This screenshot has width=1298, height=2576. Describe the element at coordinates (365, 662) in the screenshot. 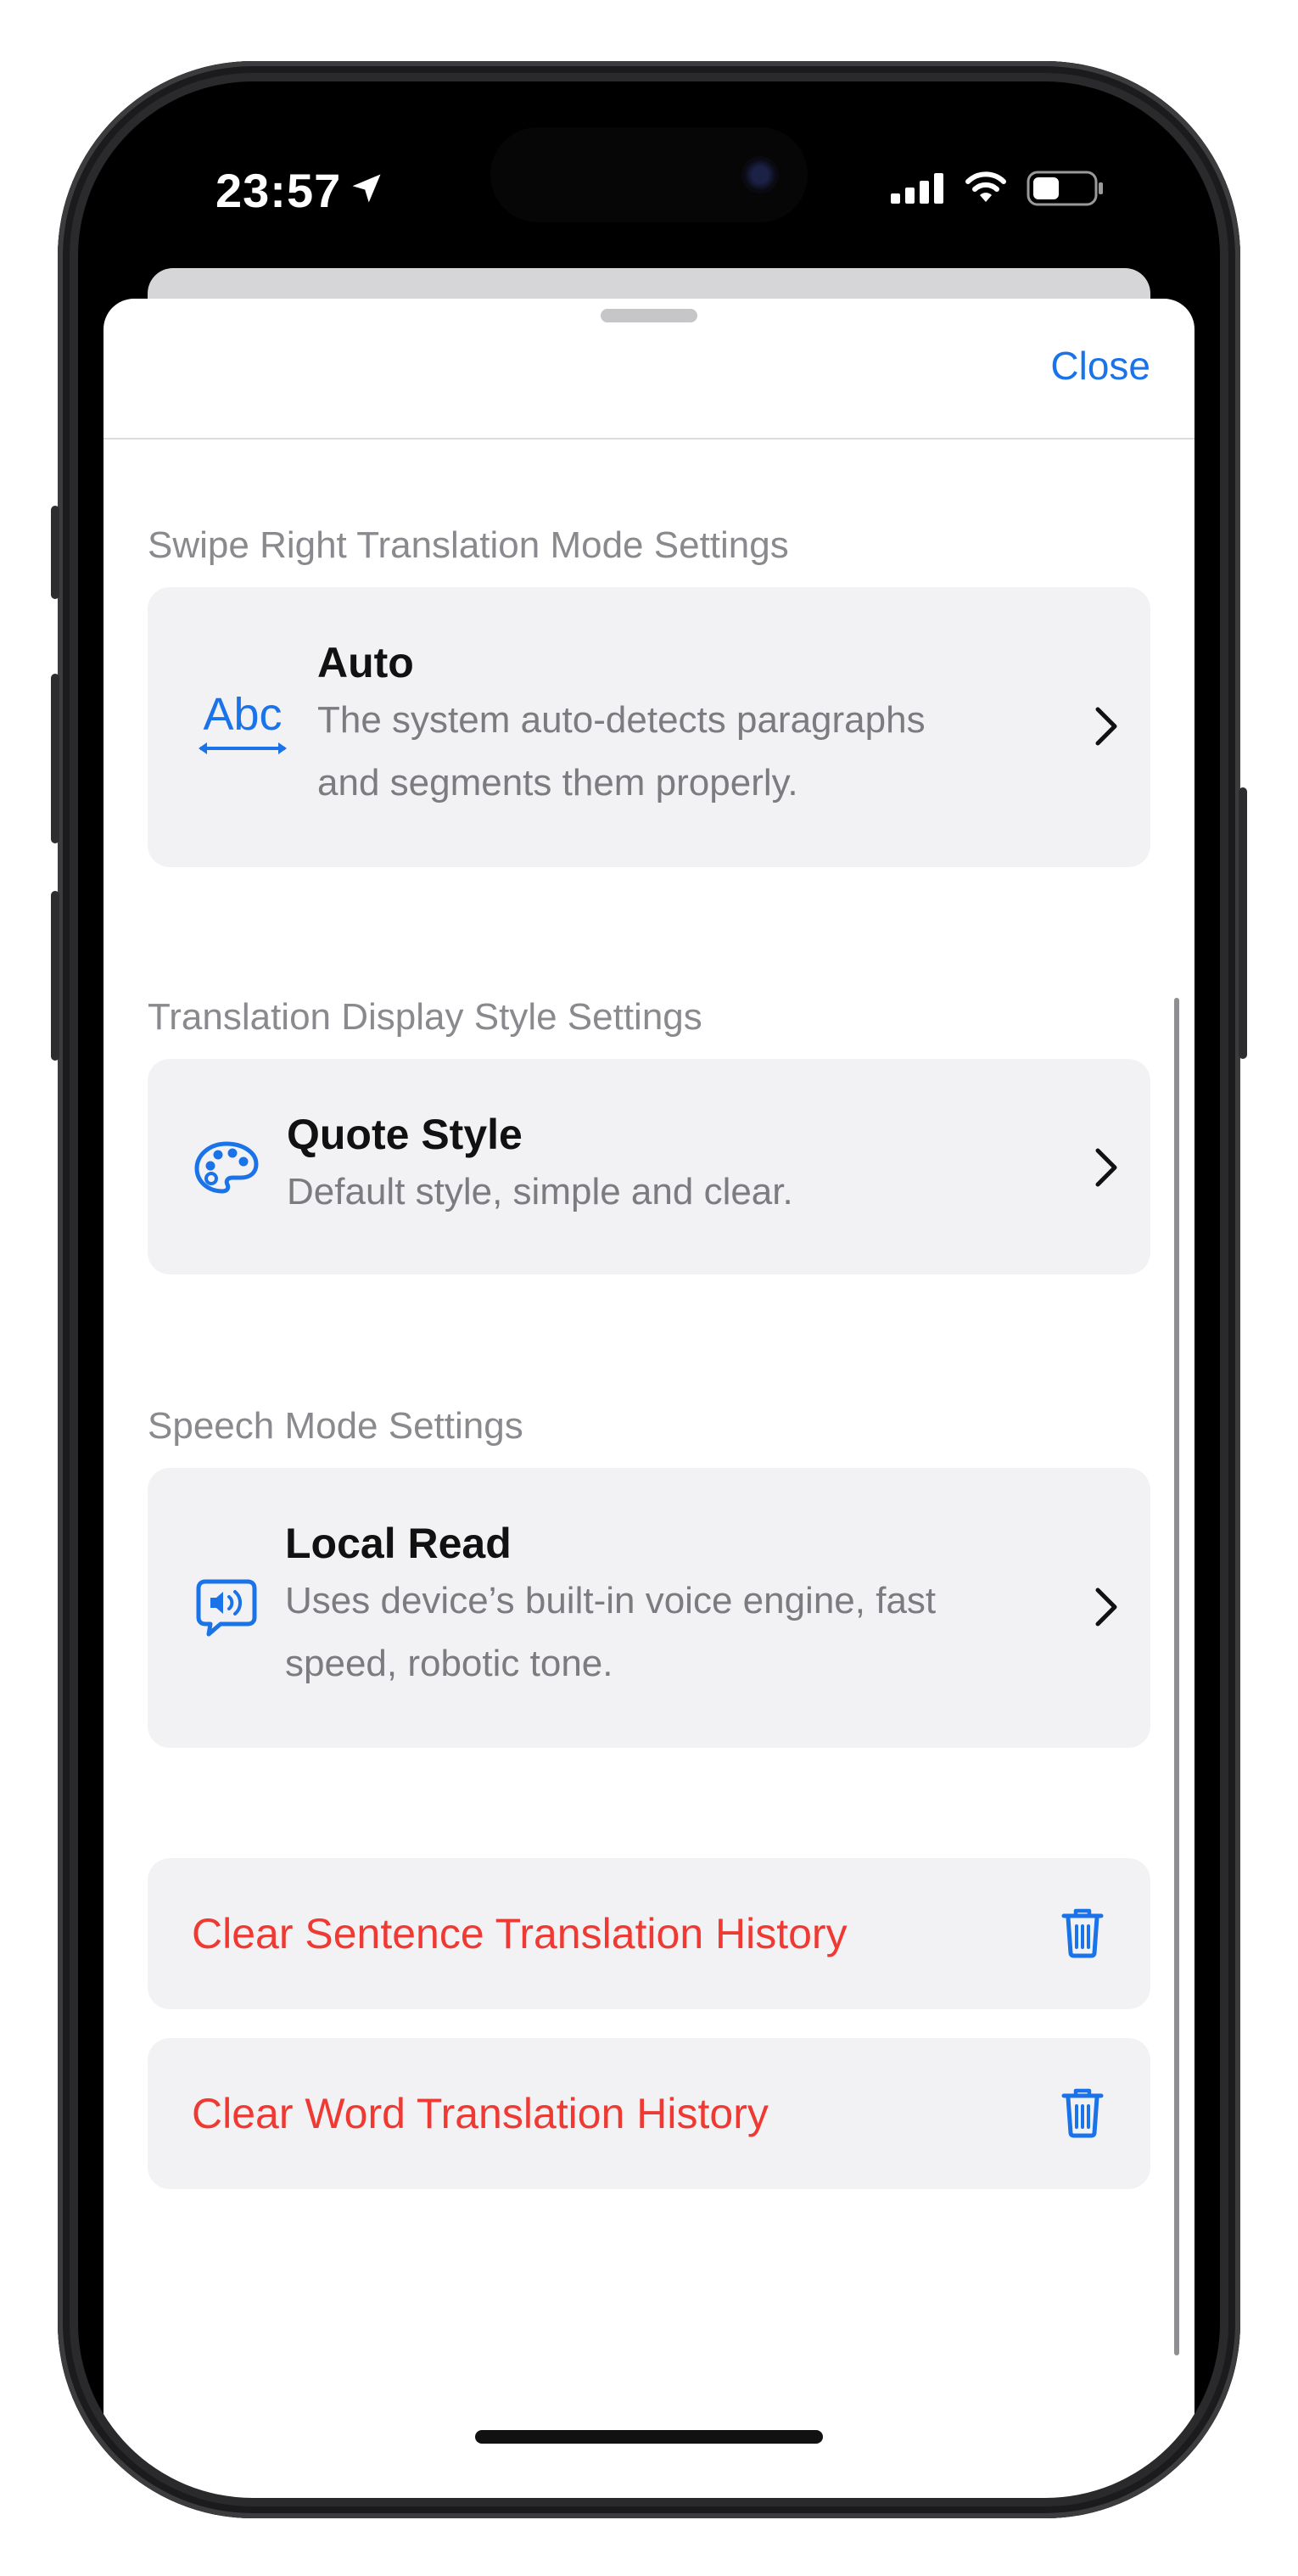

I see `swipe-mode-title: Auto` at that location.